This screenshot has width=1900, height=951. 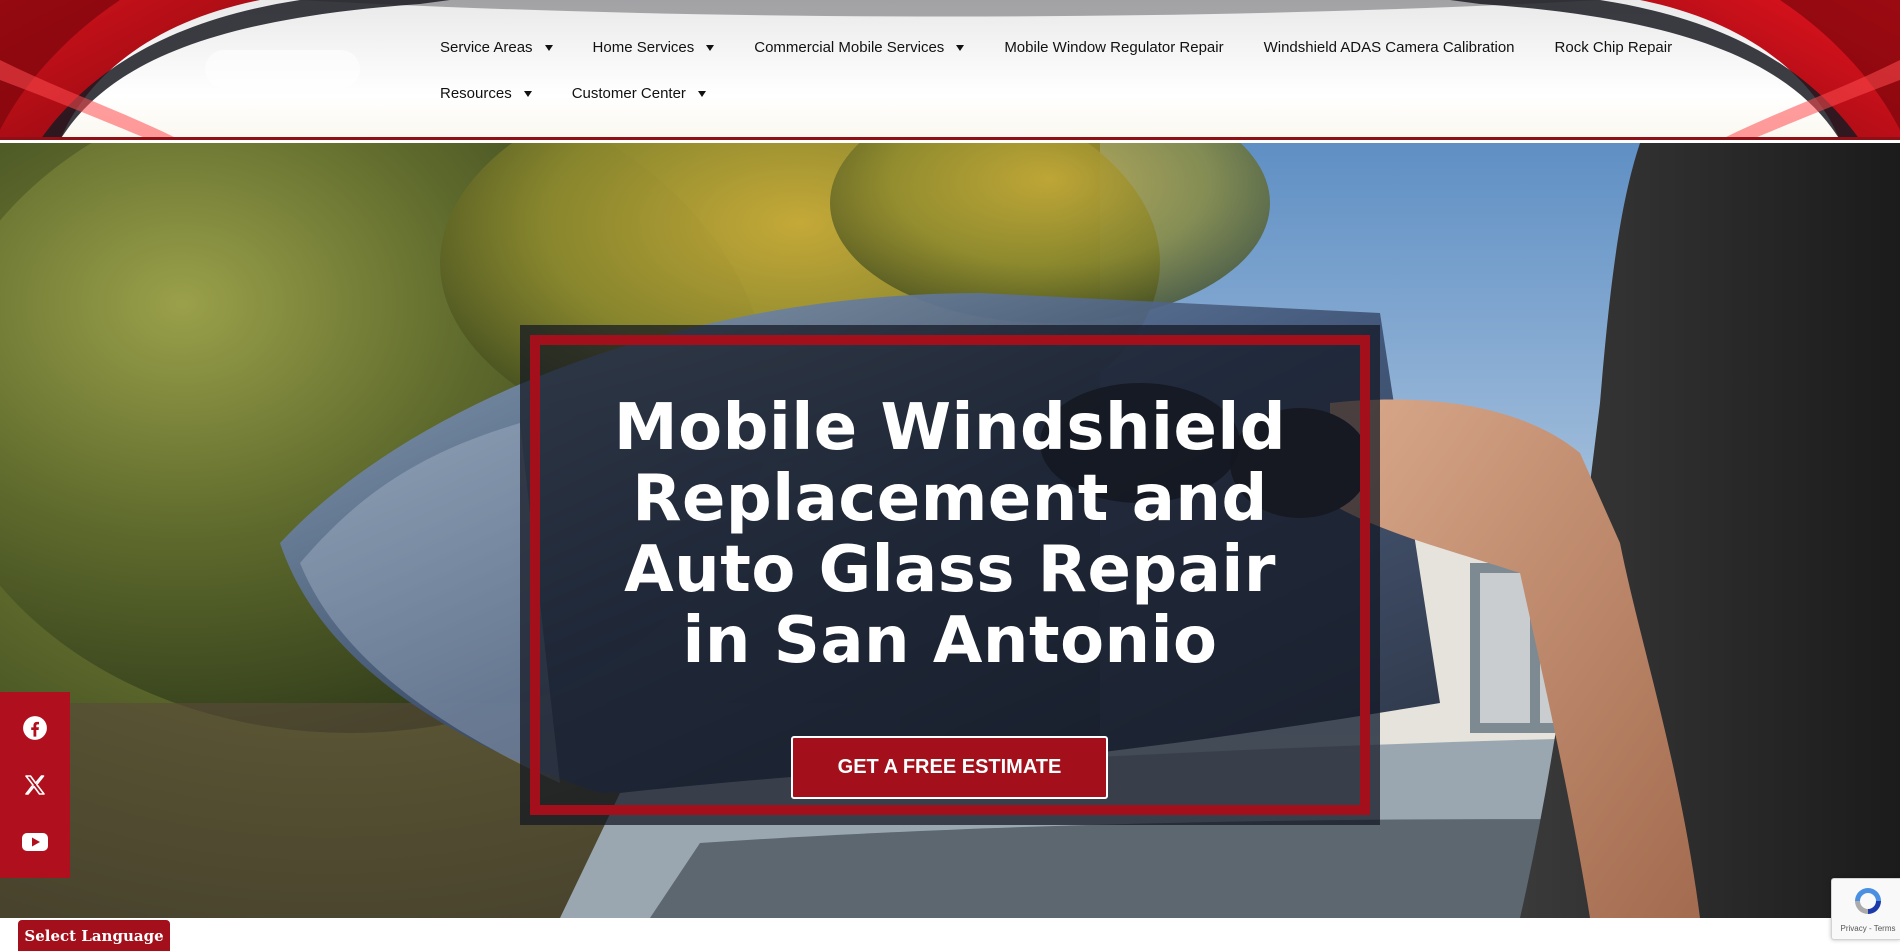 What do you see at coordinates (628, 93) in the screenshot?
I see `nav-label: Customer Center` at bounding box center [628, 93].